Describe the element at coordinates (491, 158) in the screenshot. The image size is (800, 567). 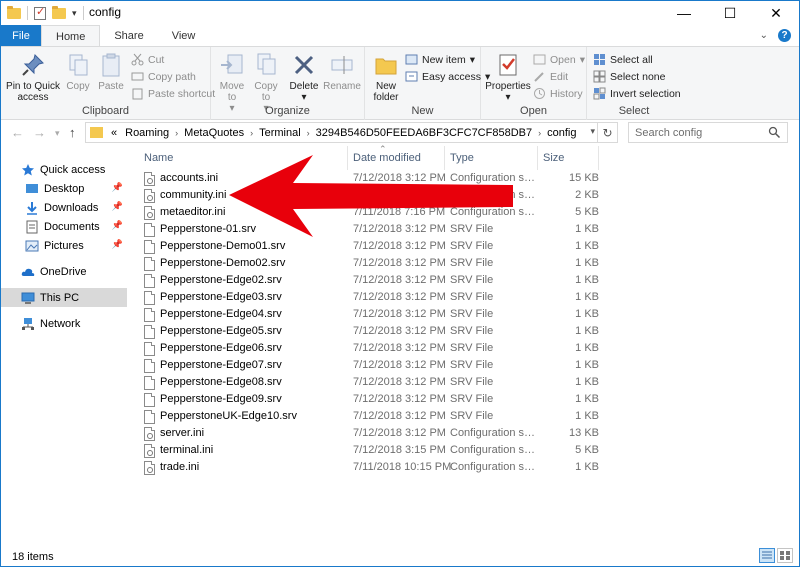
I see `column-header-type: Type` at that location.